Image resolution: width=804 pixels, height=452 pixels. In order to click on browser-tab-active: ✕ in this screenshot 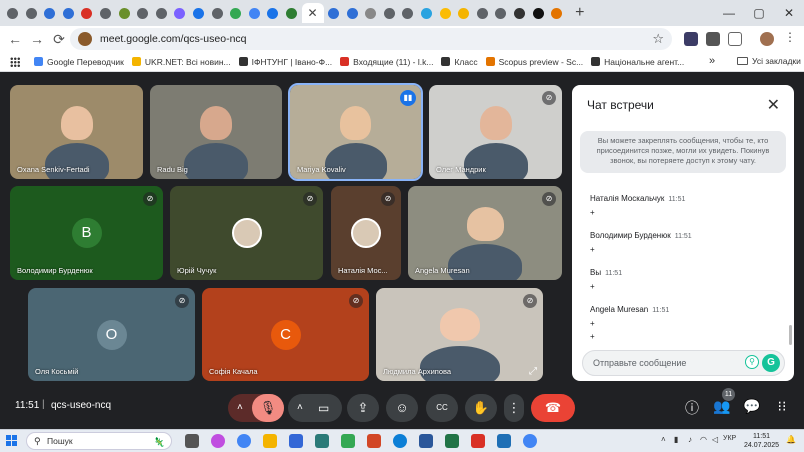, I will do `click(312, 13)`.